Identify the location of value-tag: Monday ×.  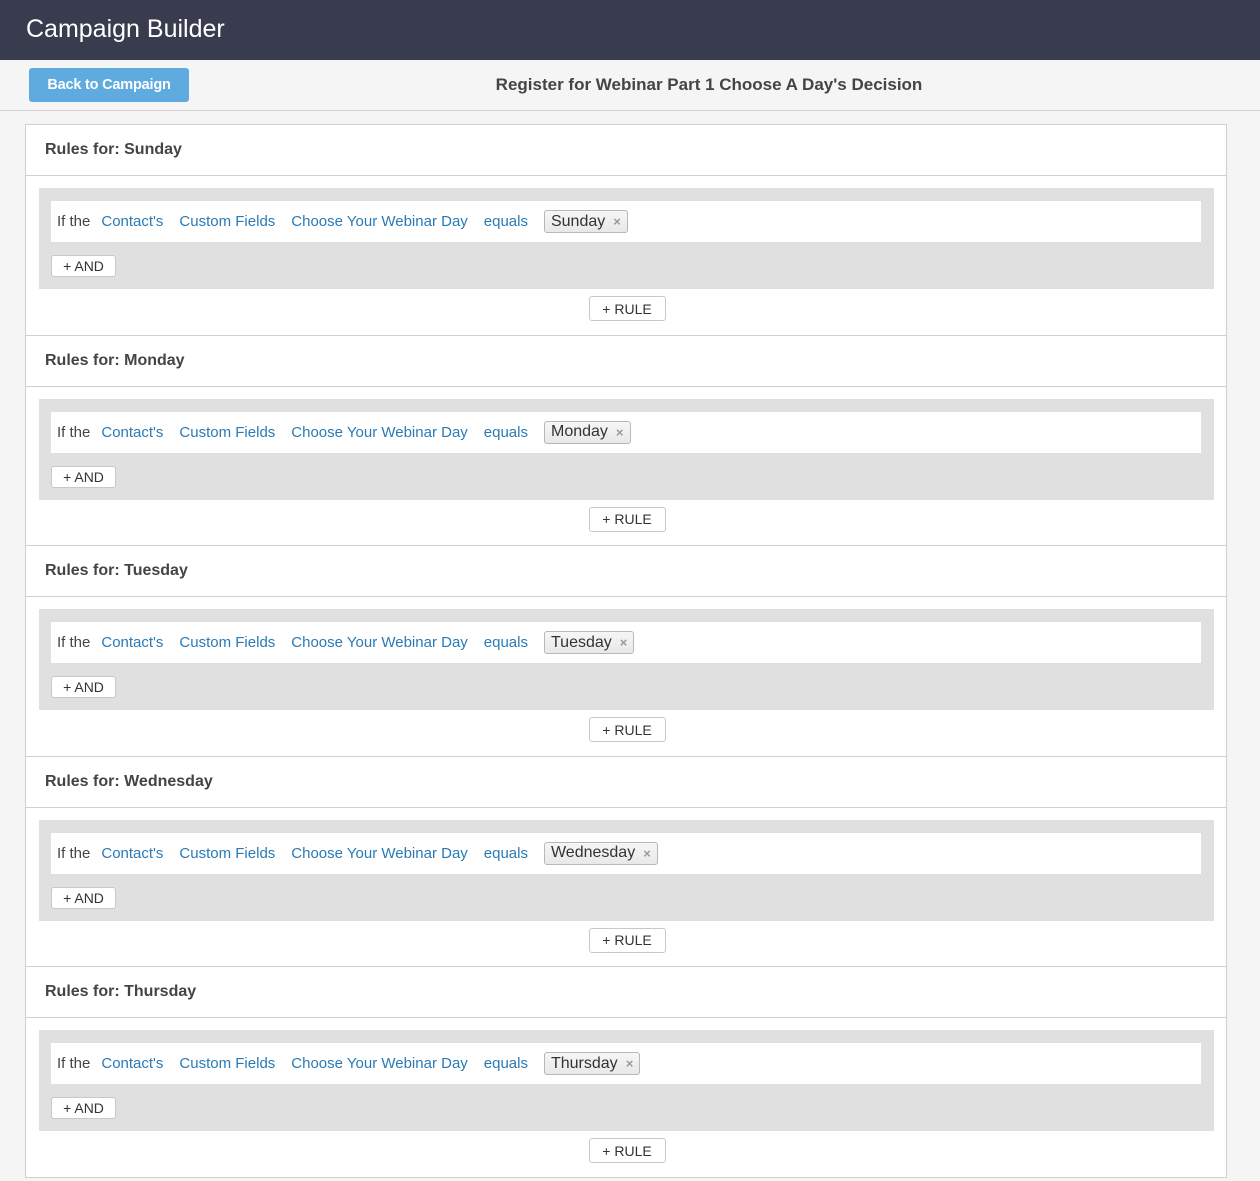
(587, 432).